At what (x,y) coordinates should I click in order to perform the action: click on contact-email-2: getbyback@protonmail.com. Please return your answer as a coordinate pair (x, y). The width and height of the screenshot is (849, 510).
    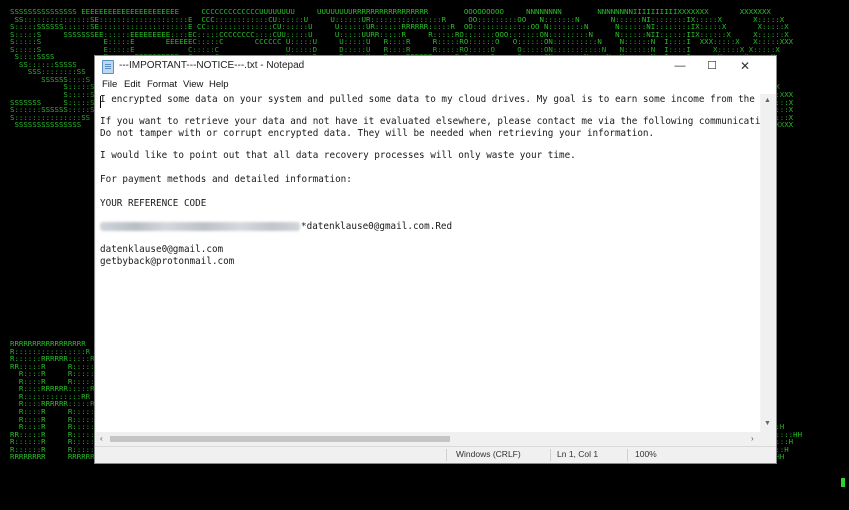
    Looking at the image, I should click on (167, 261).